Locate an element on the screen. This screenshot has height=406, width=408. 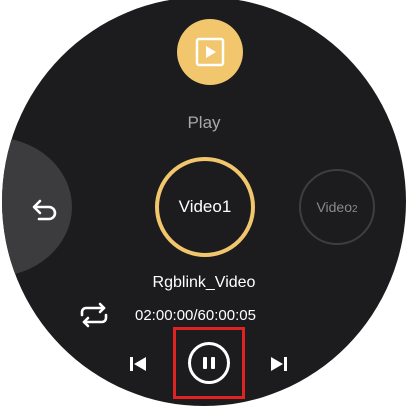
video-item-1: Video1 is located at coordinates (205, 207).